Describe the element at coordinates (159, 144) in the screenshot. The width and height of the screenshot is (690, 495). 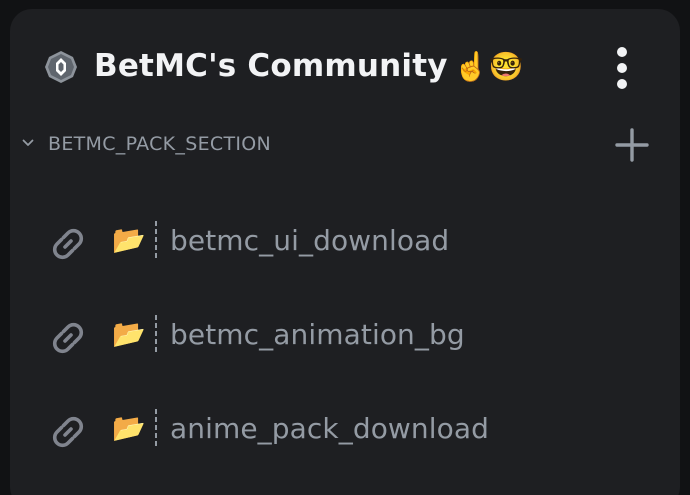
I see `category-label: BETMC_PACK_SECTION` at that location.